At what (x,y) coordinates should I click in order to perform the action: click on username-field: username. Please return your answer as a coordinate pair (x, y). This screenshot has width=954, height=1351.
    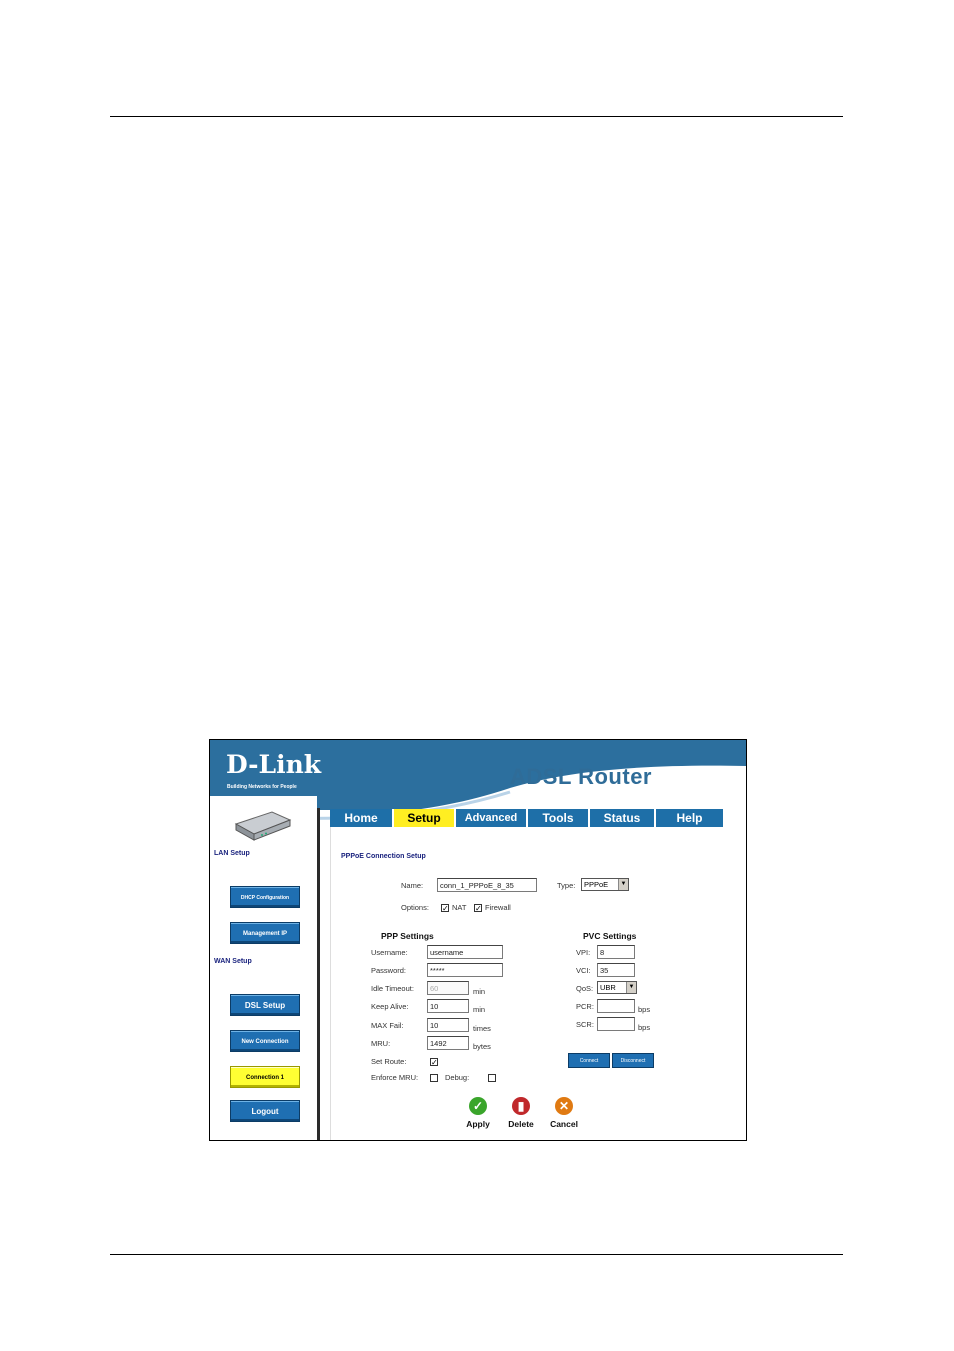
    Looking at the image, I should click on (465, 952).